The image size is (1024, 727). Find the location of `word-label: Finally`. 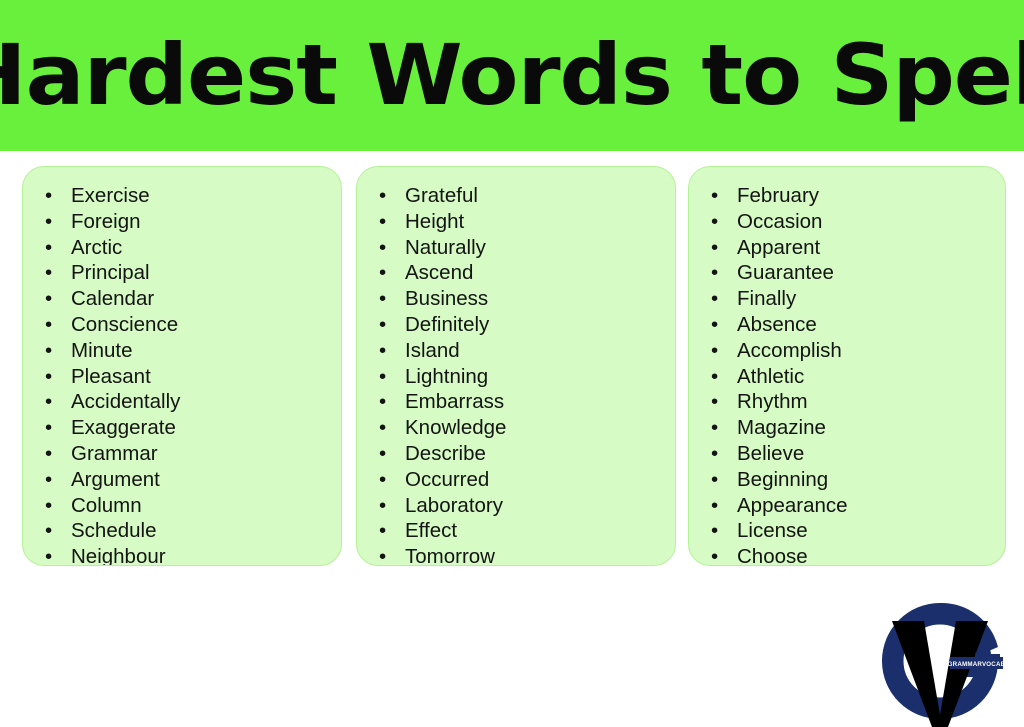

word-label: Finally is located at coordinates (767, 299).